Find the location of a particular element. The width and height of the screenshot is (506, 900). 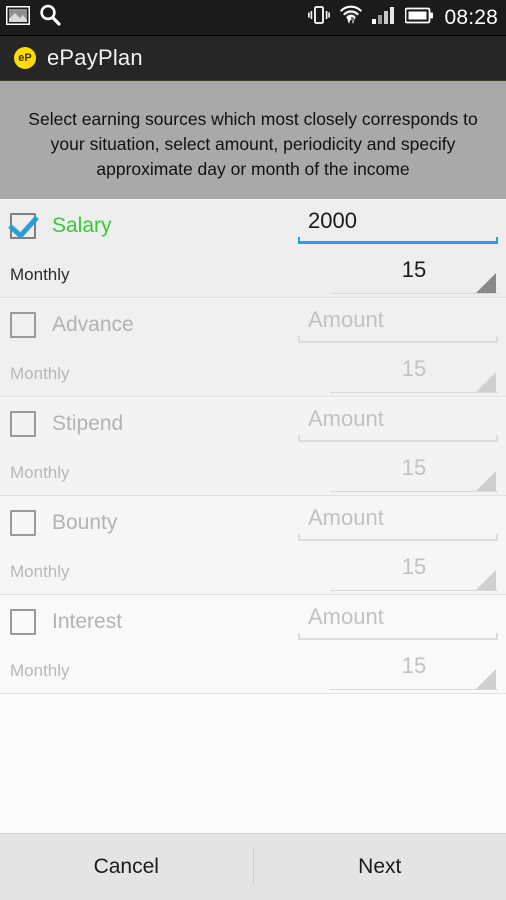

income-source-label: Advance is located at coordinates (93, 324).